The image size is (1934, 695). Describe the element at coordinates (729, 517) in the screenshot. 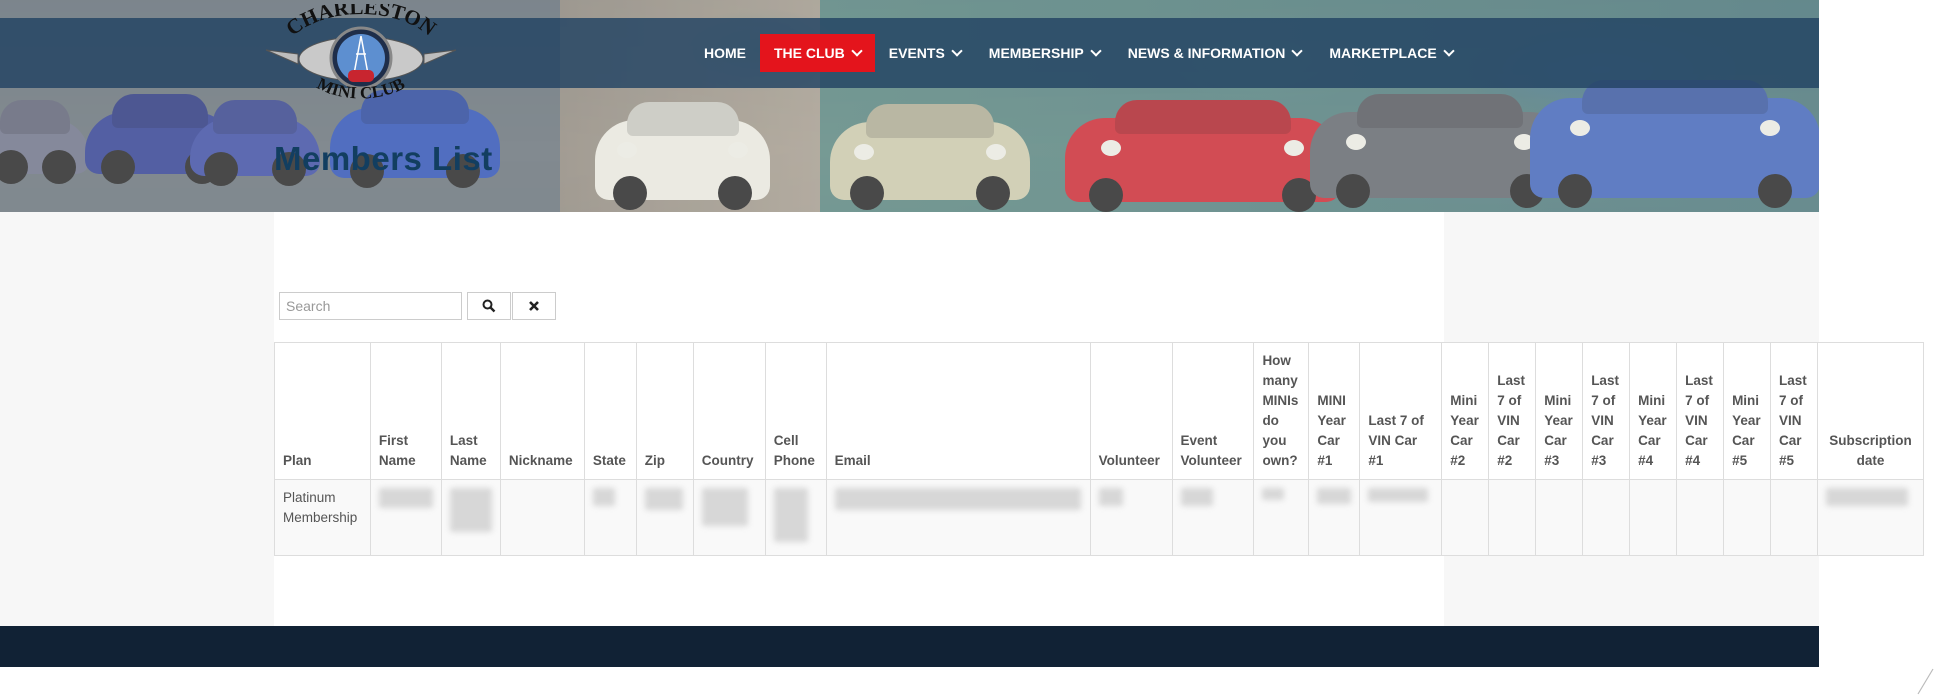

I see `cell-country` at that location.